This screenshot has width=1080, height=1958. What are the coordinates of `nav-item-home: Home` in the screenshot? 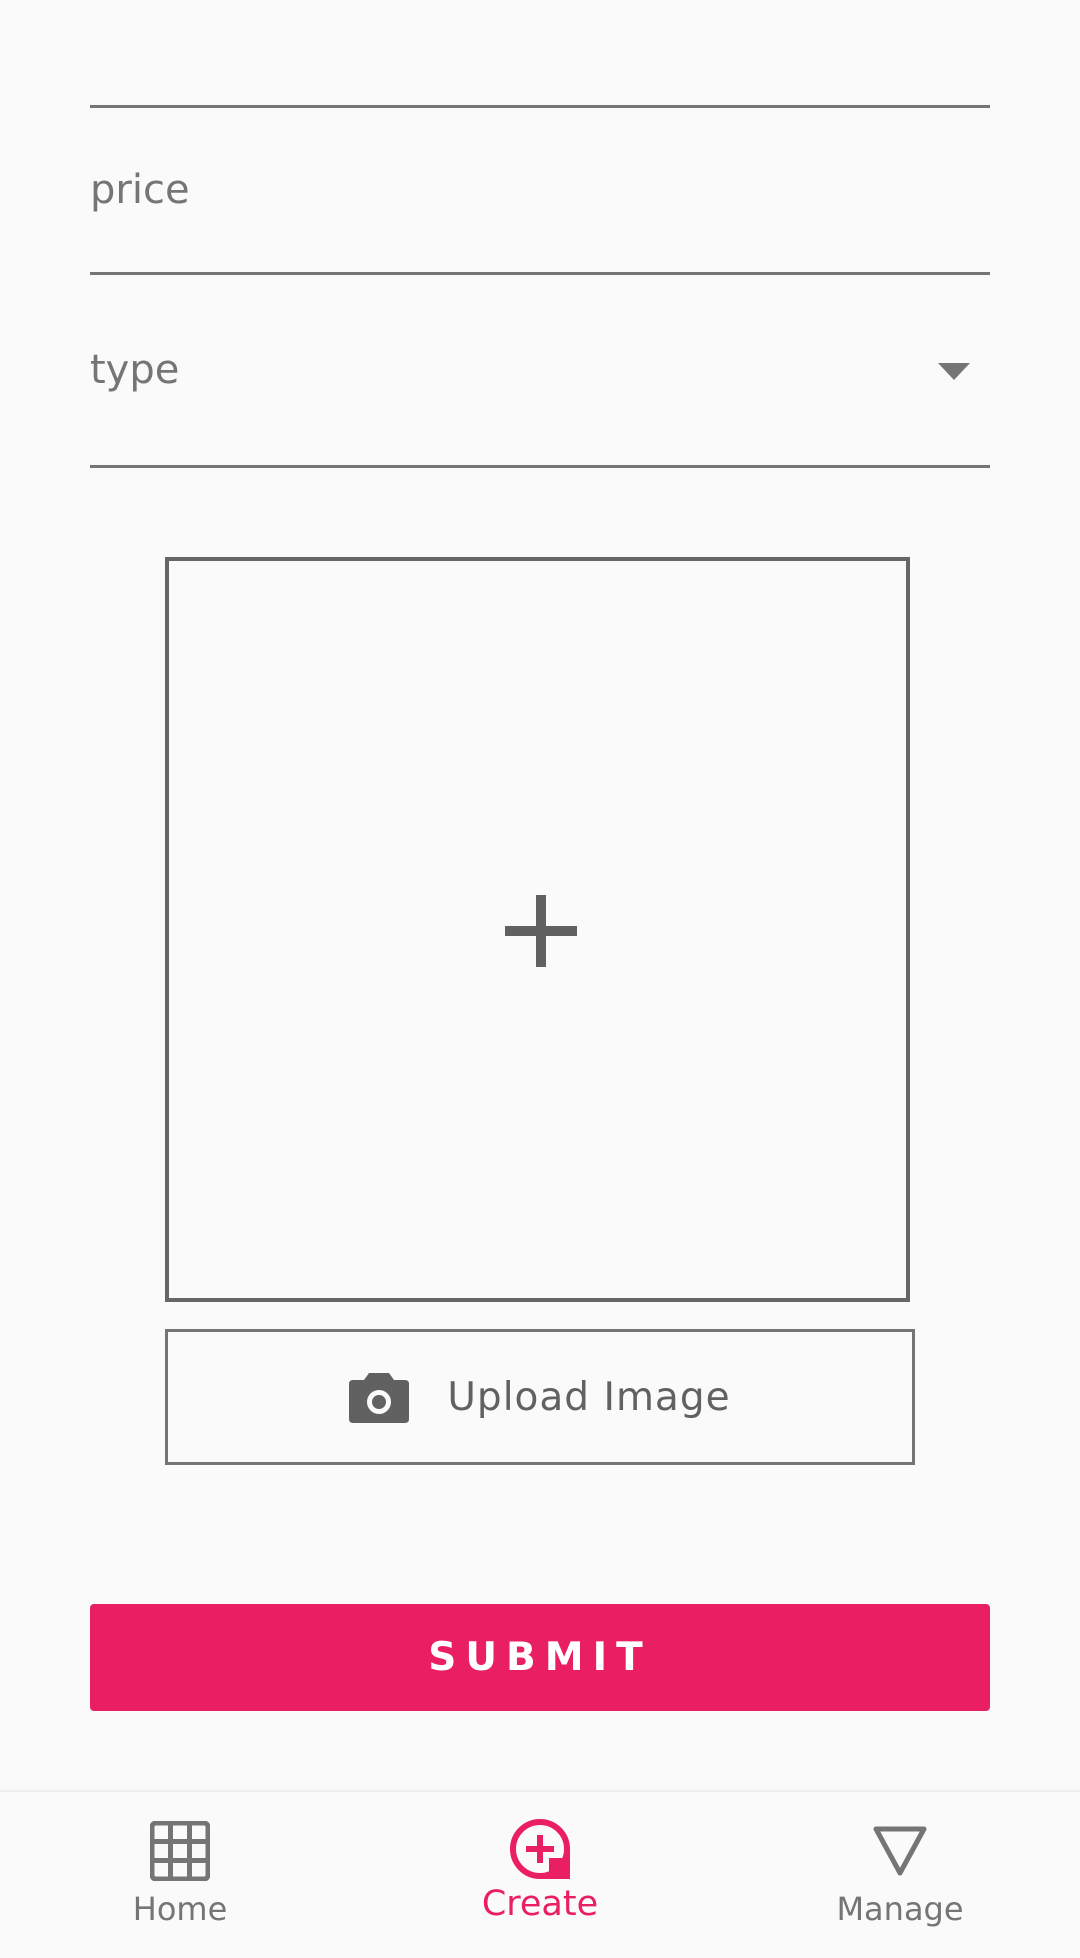 It's located at (180, 1875).